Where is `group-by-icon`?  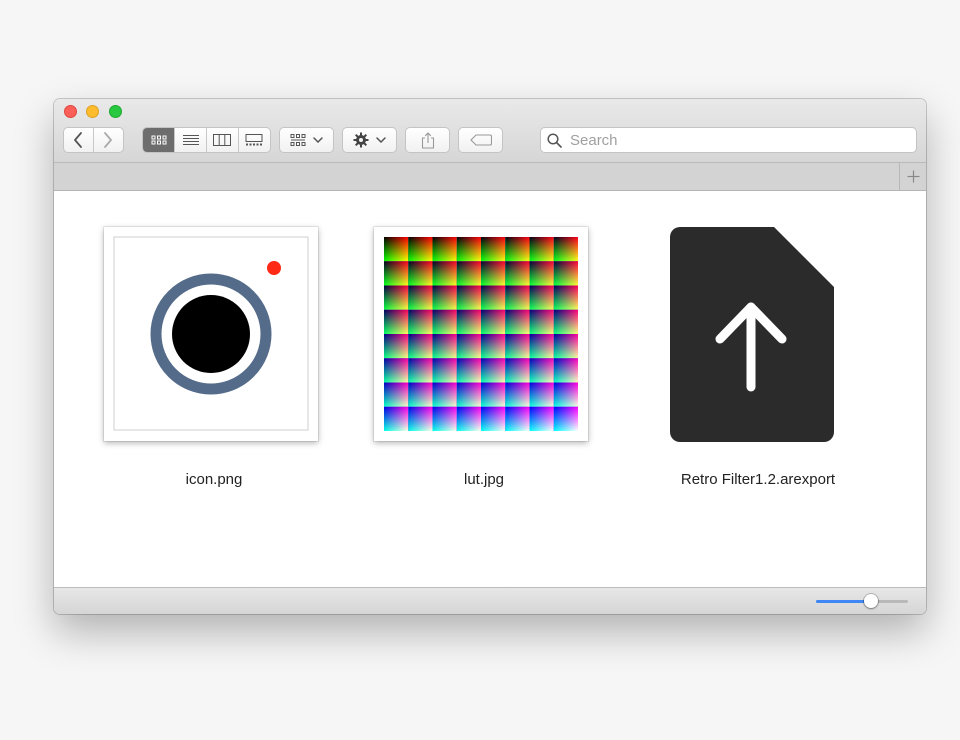 group-by-icon is located at coordinates (298, 140).